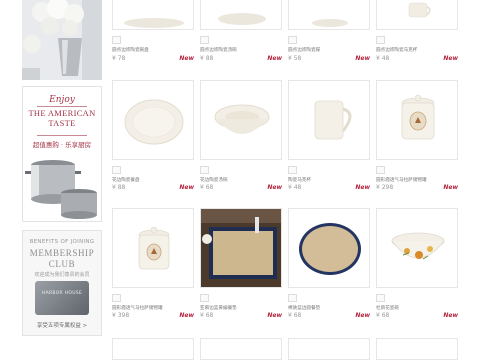  What do you see at coordinates (61, 189) in the screenshot?
I see `stockpot-image` at bounding box center [61, 189].